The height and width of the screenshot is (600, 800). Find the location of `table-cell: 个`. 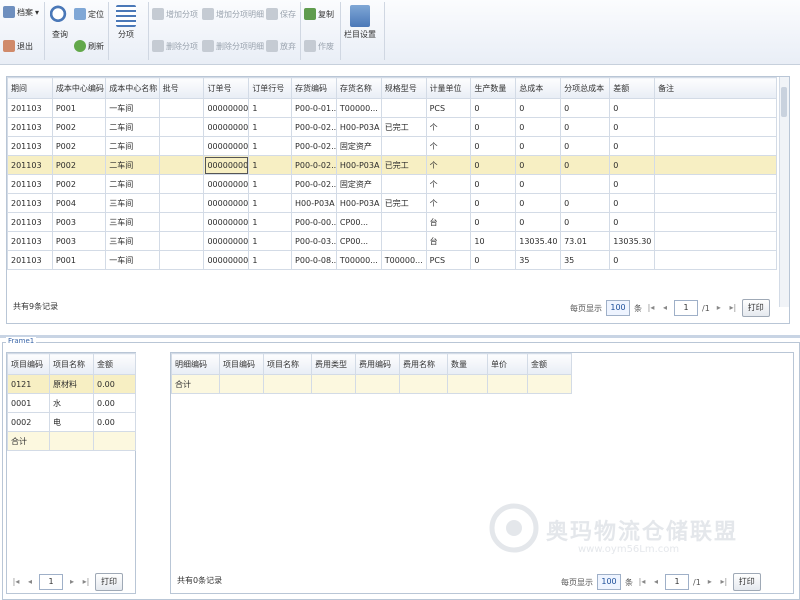

table-cell: 个 is located at coordinates (448, 165).